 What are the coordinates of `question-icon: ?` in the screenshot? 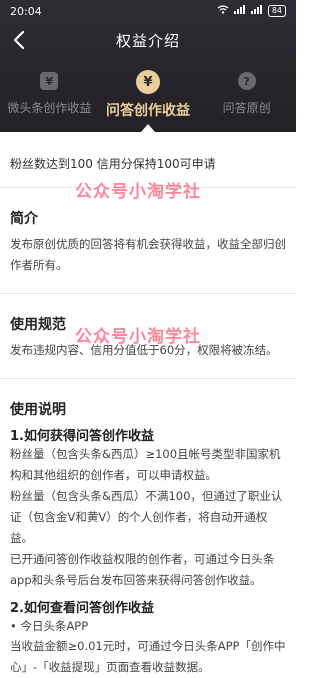 It's located at (246, 81).